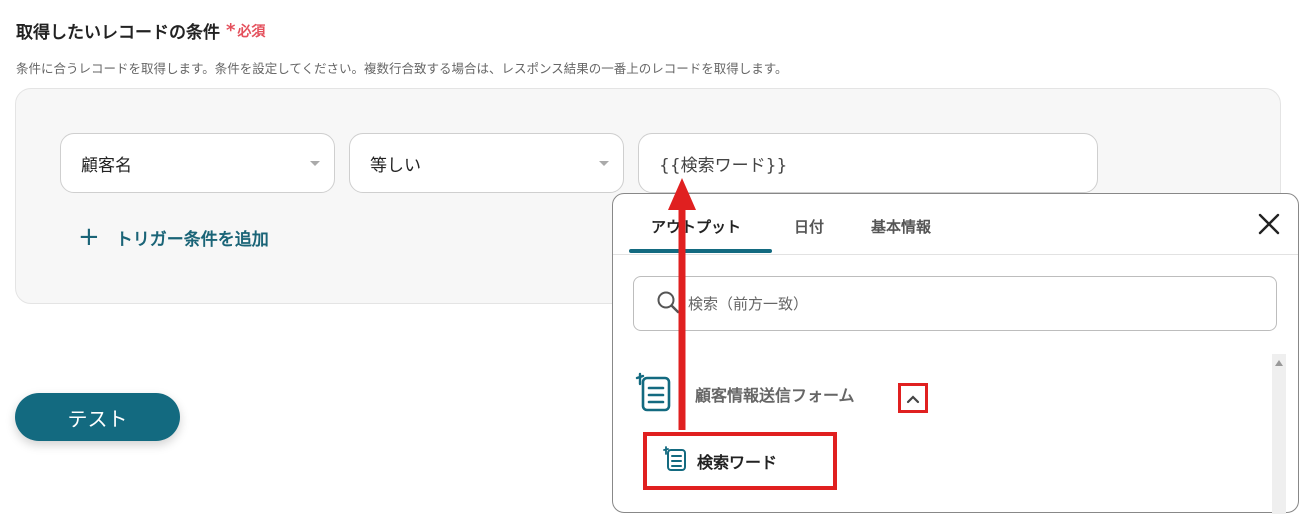 This screenshot has height=514, width=1307. I want to click on output-item-search-word: 検索ワード, so click(740, 461).